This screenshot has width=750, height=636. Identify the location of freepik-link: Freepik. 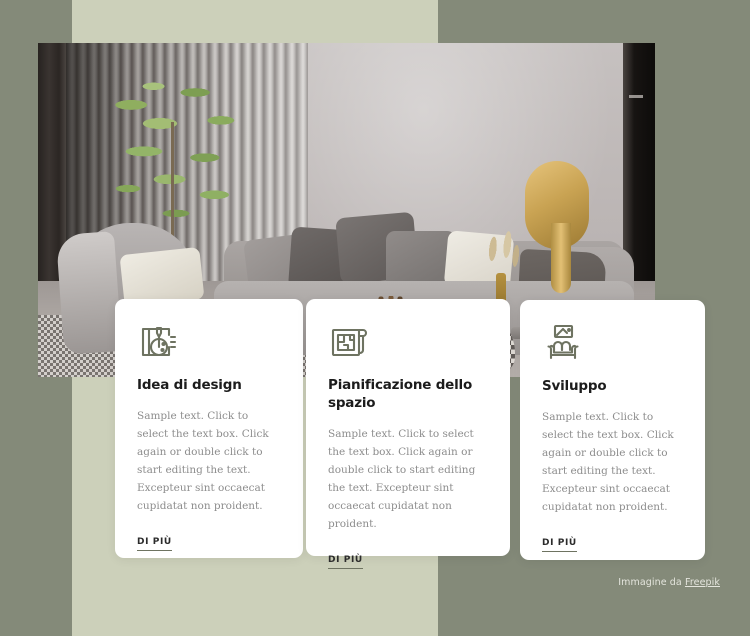
(702, 582).